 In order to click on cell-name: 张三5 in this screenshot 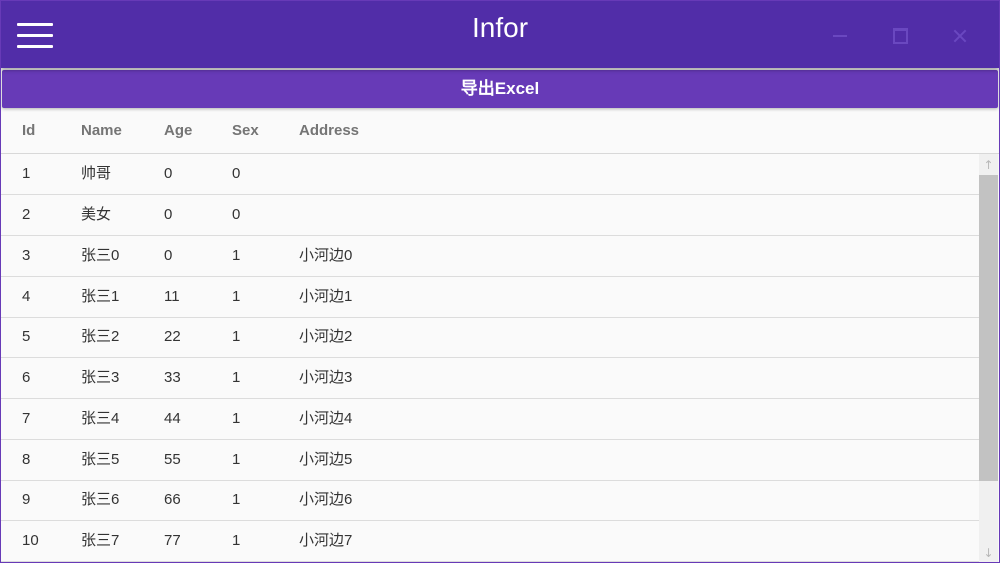, I will do `click(100, 459)`.